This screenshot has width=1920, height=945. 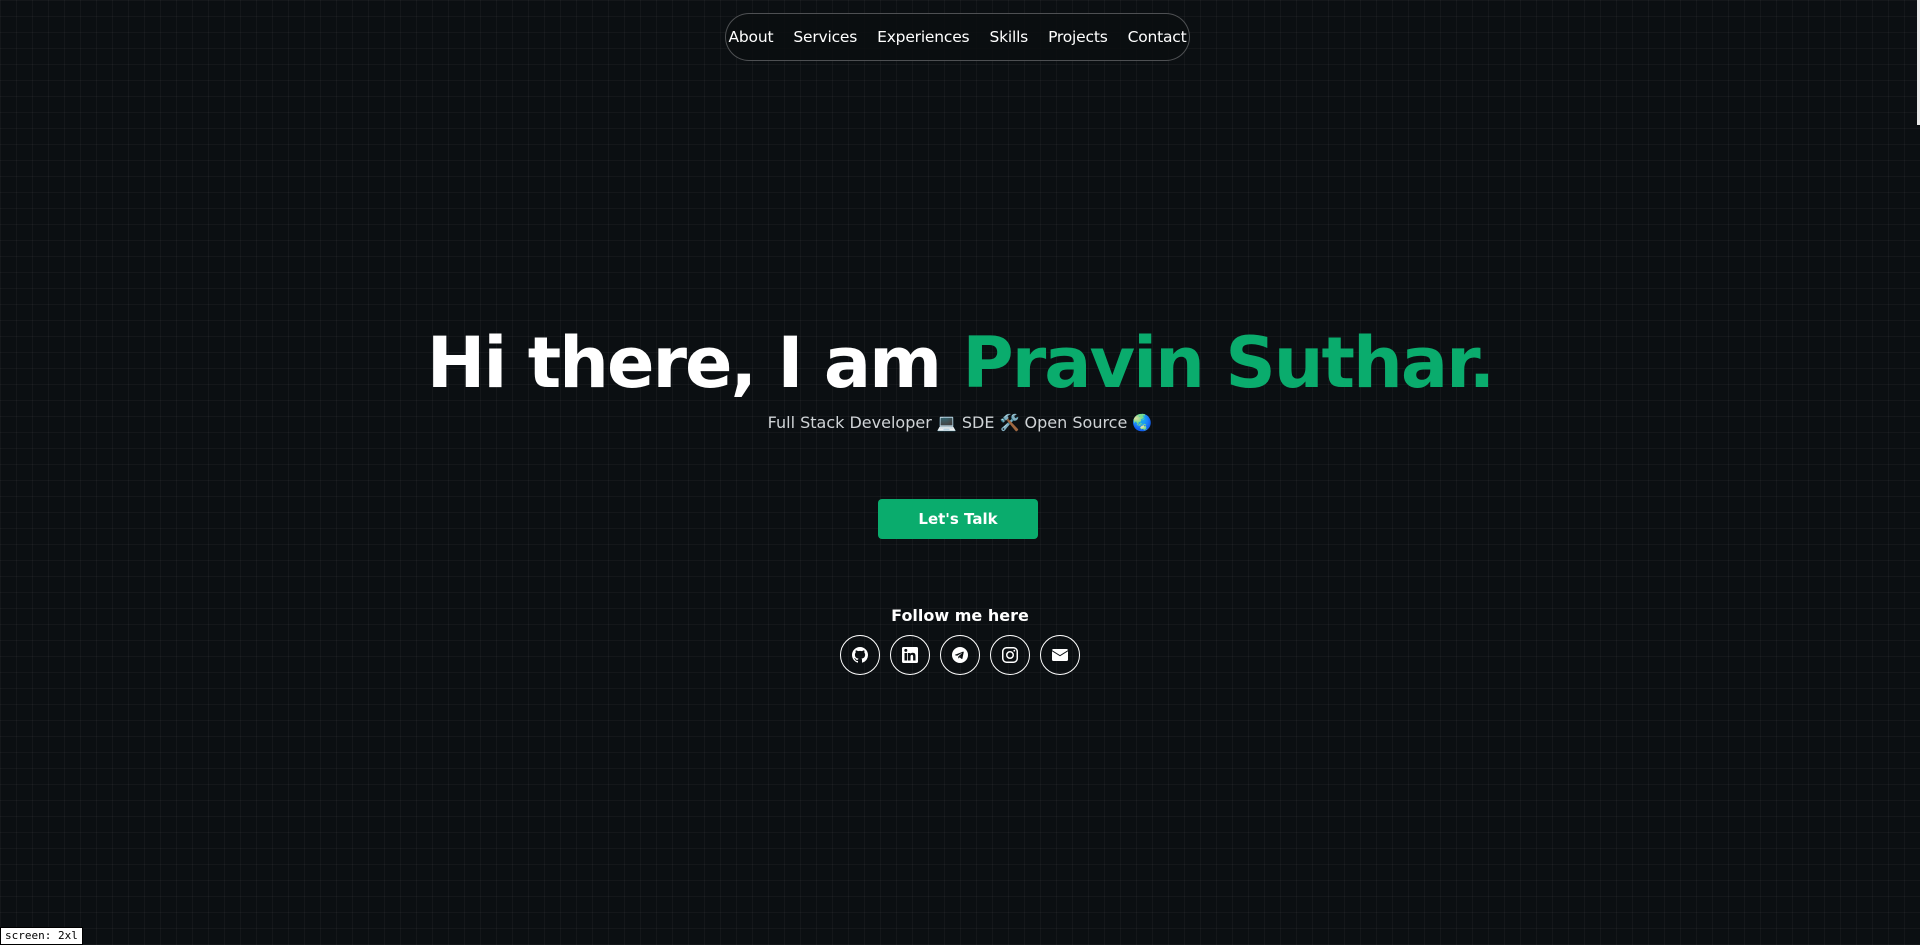 I want to click on telegram-icon, so click(x=960, y=655).